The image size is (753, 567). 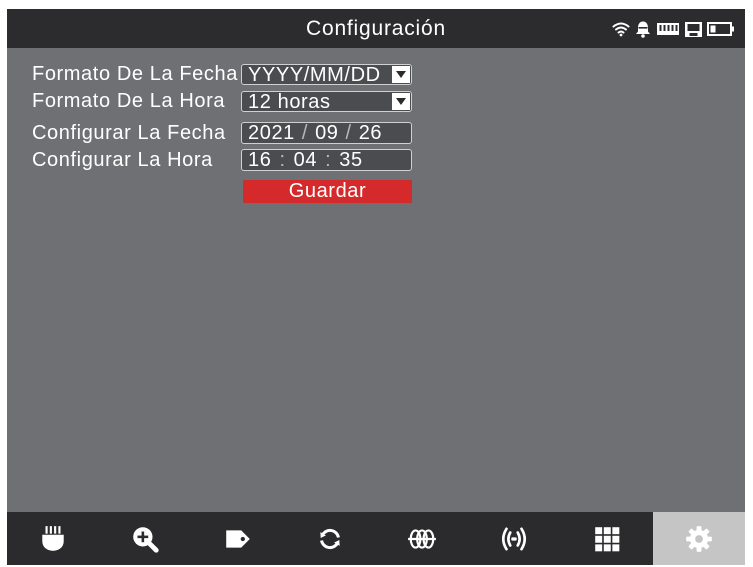 I want to click on date-format-label: Formato De La Fecha, so click(x=135, y=74).